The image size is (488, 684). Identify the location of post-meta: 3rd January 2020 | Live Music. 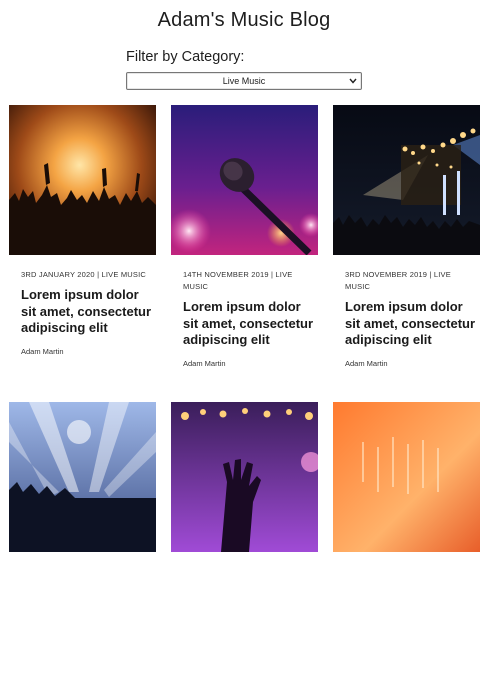
(84, 274).